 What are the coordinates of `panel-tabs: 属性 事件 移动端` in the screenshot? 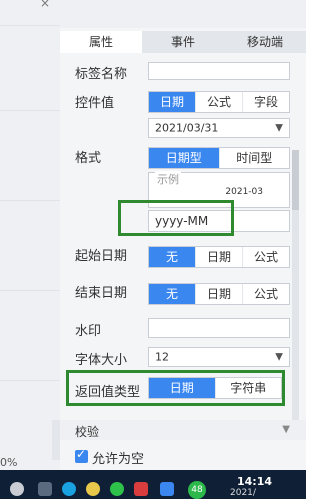 It's located at (183, 42).